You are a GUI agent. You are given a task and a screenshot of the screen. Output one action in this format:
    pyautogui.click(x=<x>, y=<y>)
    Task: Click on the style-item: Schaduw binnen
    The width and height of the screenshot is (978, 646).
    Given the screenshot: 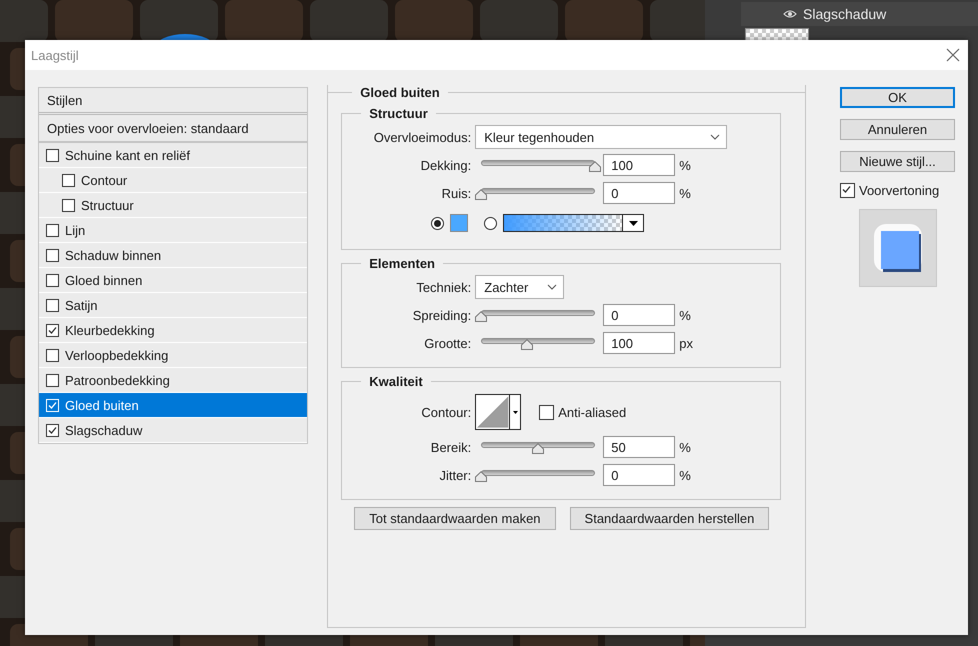 What is the action you would take?
    pyautogui.click(x=173, y=255)
    